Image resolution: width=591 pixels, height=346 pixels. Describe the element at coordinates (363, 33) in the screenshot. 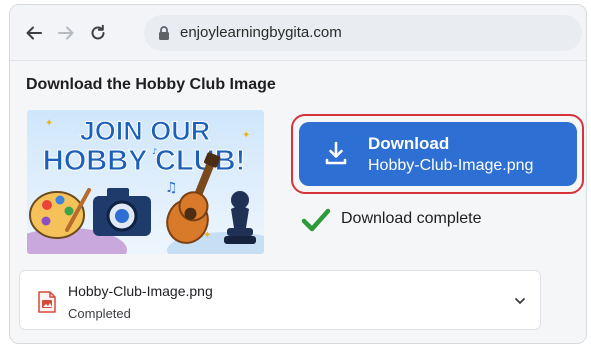

I see `address-bar: enjoylearningbygita.com` at that location.